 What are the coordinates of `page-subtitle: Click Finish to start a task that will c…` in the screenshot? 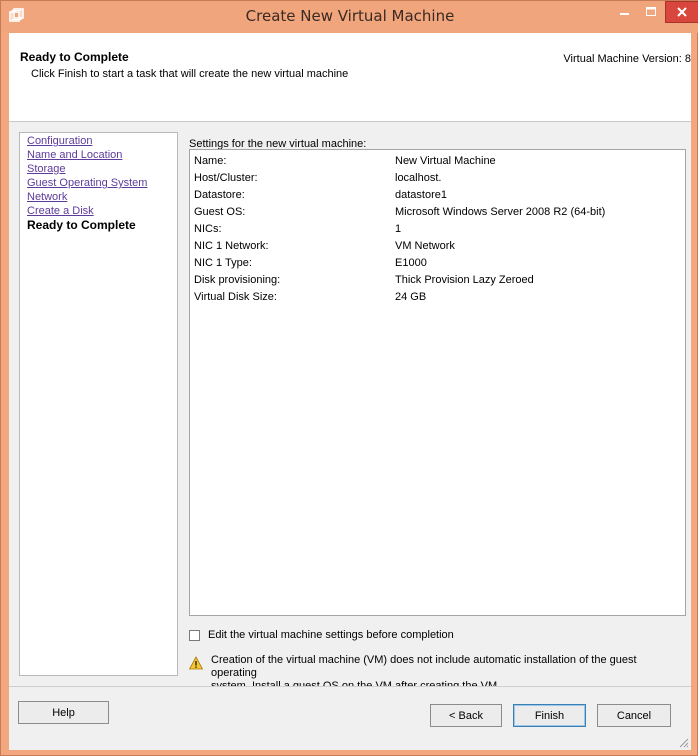 It's located at (190, 74).